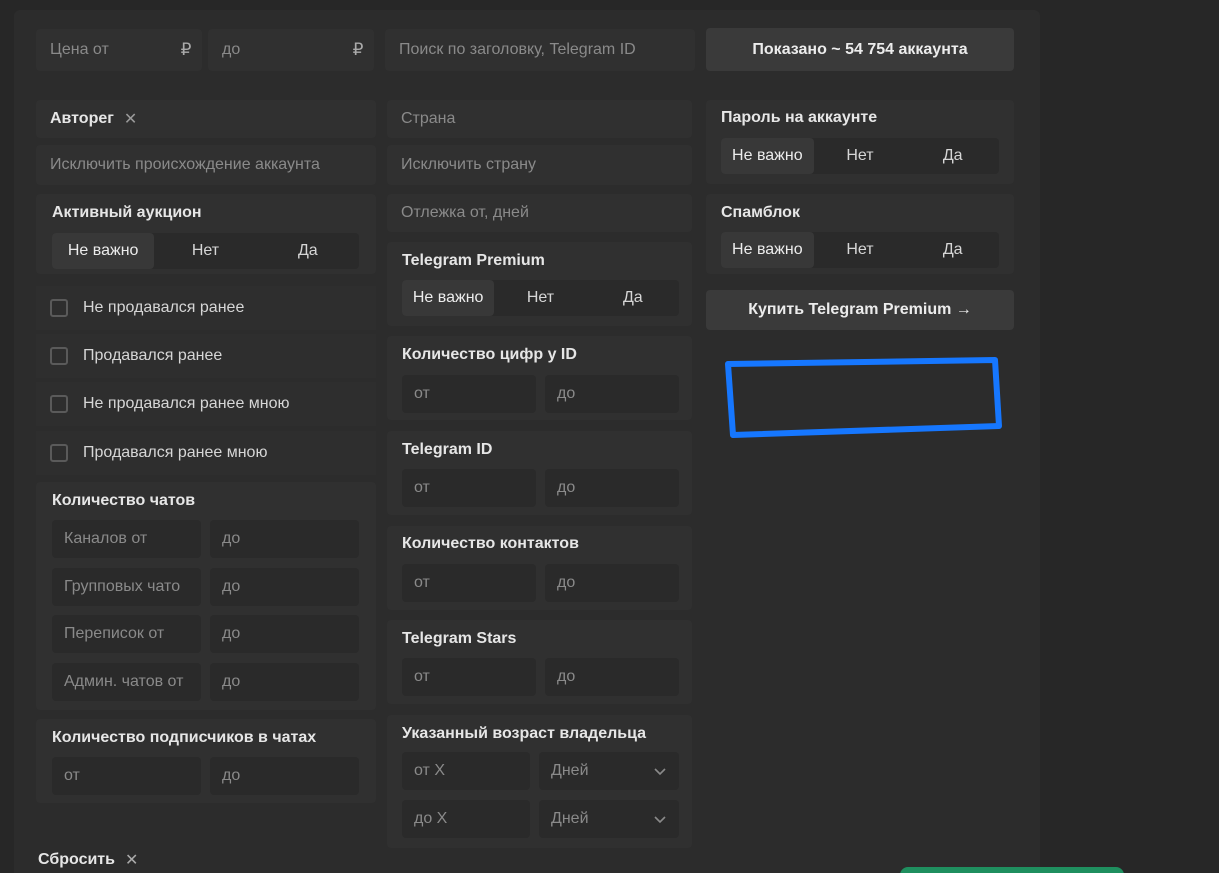 The height and width of the screenshot is (873, 1219). What do you see at coordinates (205, 539) in the screenshot?
I see `chats-channels-range: Каналов от до` at bounding box center [205, 539].